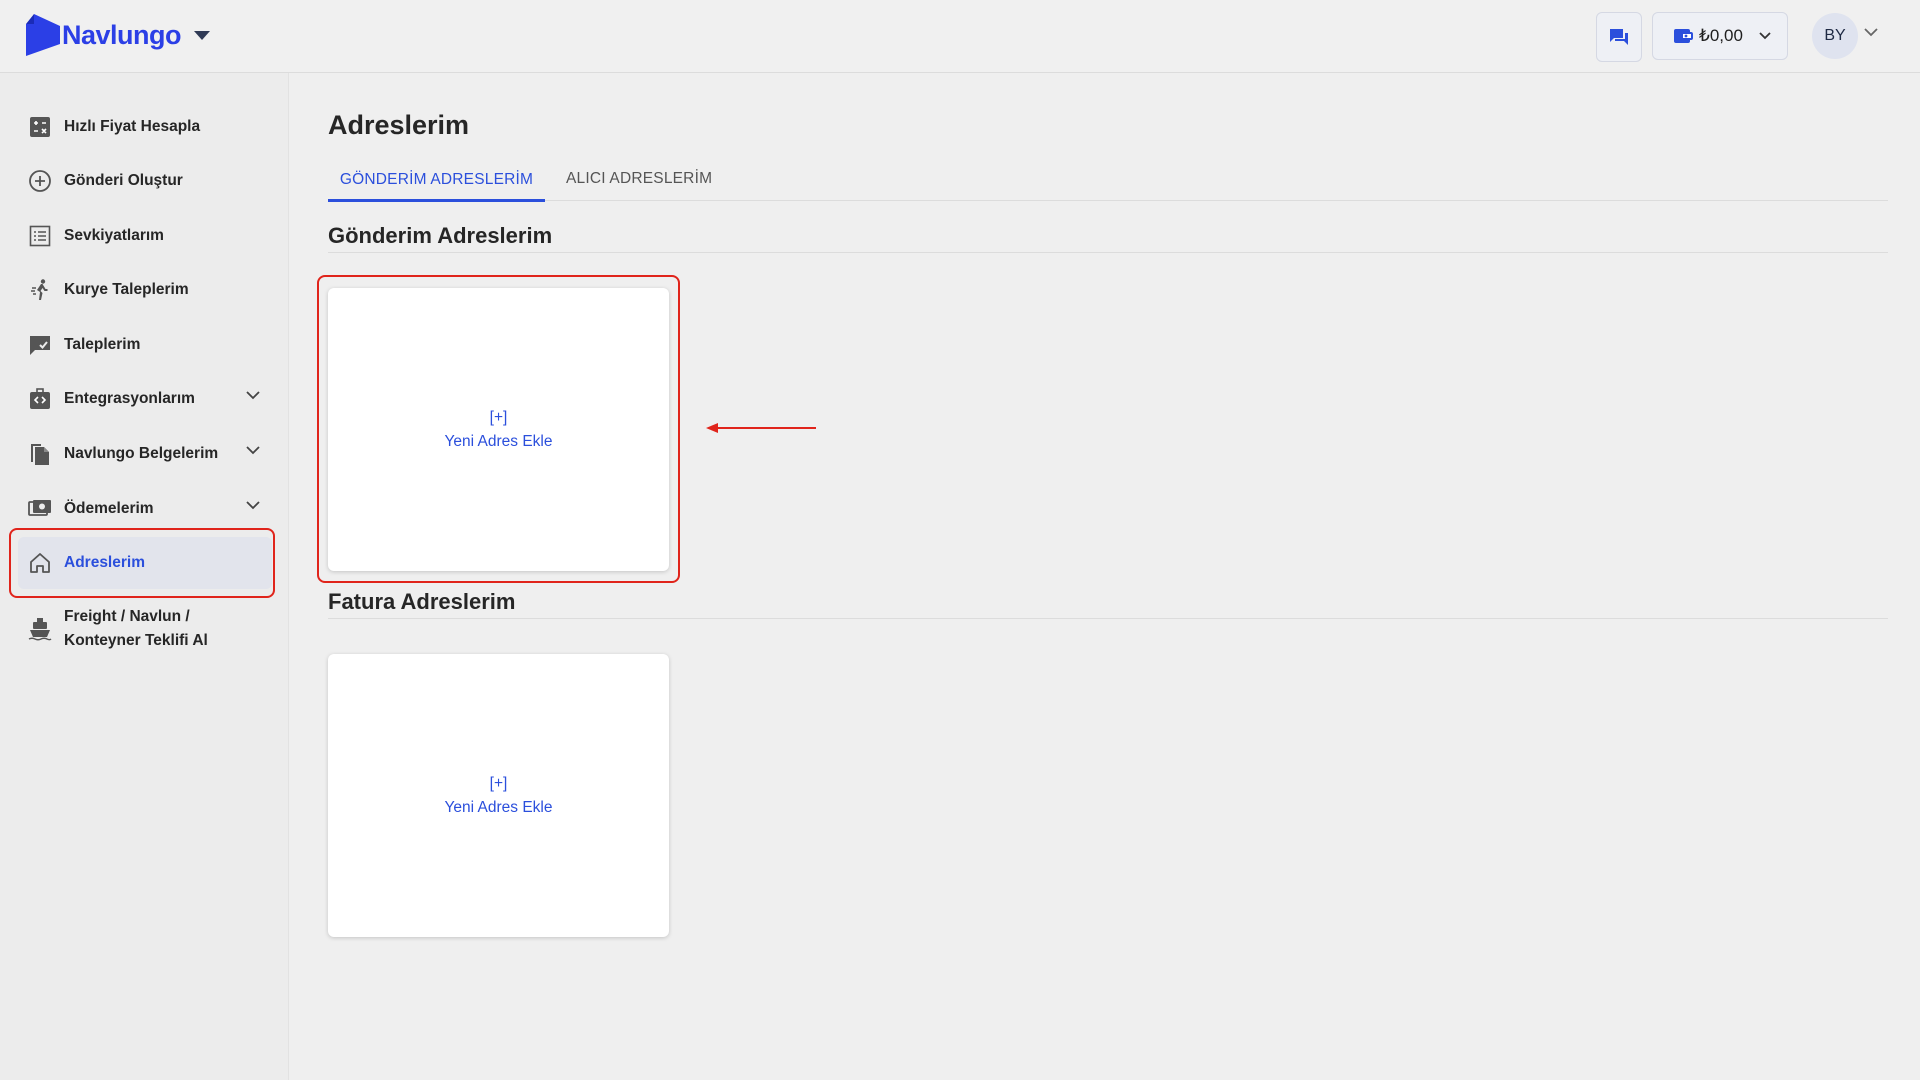  What do you see at coordinates (399, 125) in the screenshot?
I see `page-title: Adreslerim` at bounding box center [399, 125].